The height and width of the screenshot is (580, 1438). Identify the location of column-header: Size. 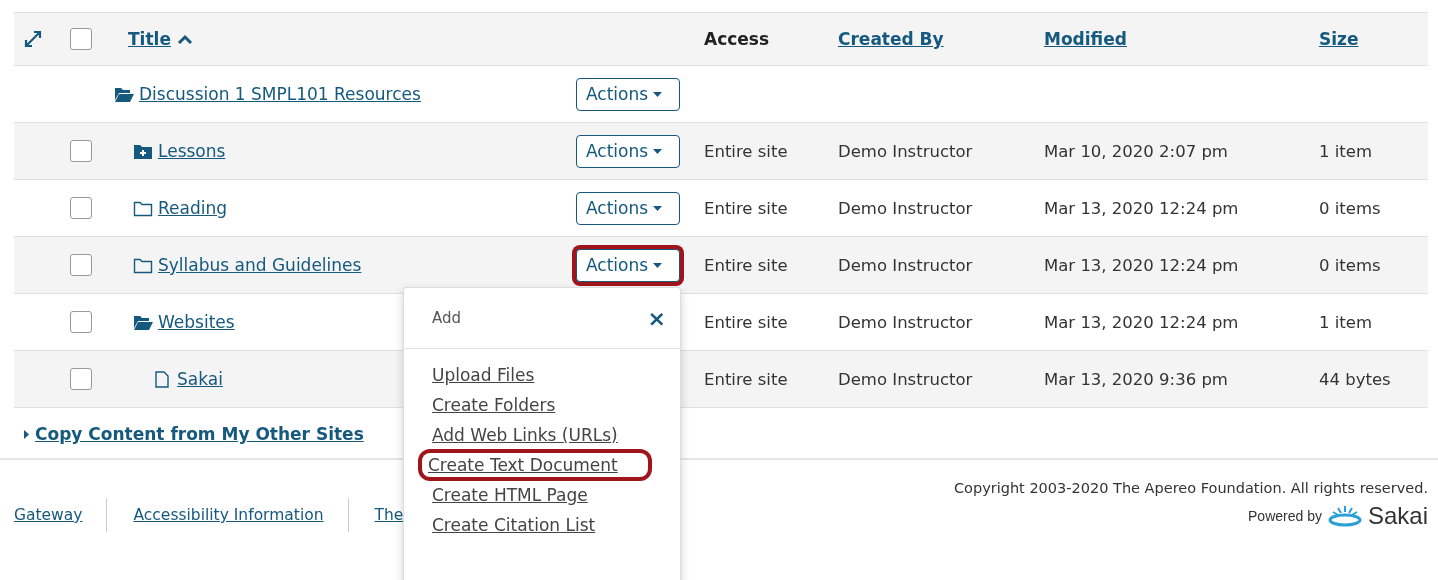
(1366, 39).